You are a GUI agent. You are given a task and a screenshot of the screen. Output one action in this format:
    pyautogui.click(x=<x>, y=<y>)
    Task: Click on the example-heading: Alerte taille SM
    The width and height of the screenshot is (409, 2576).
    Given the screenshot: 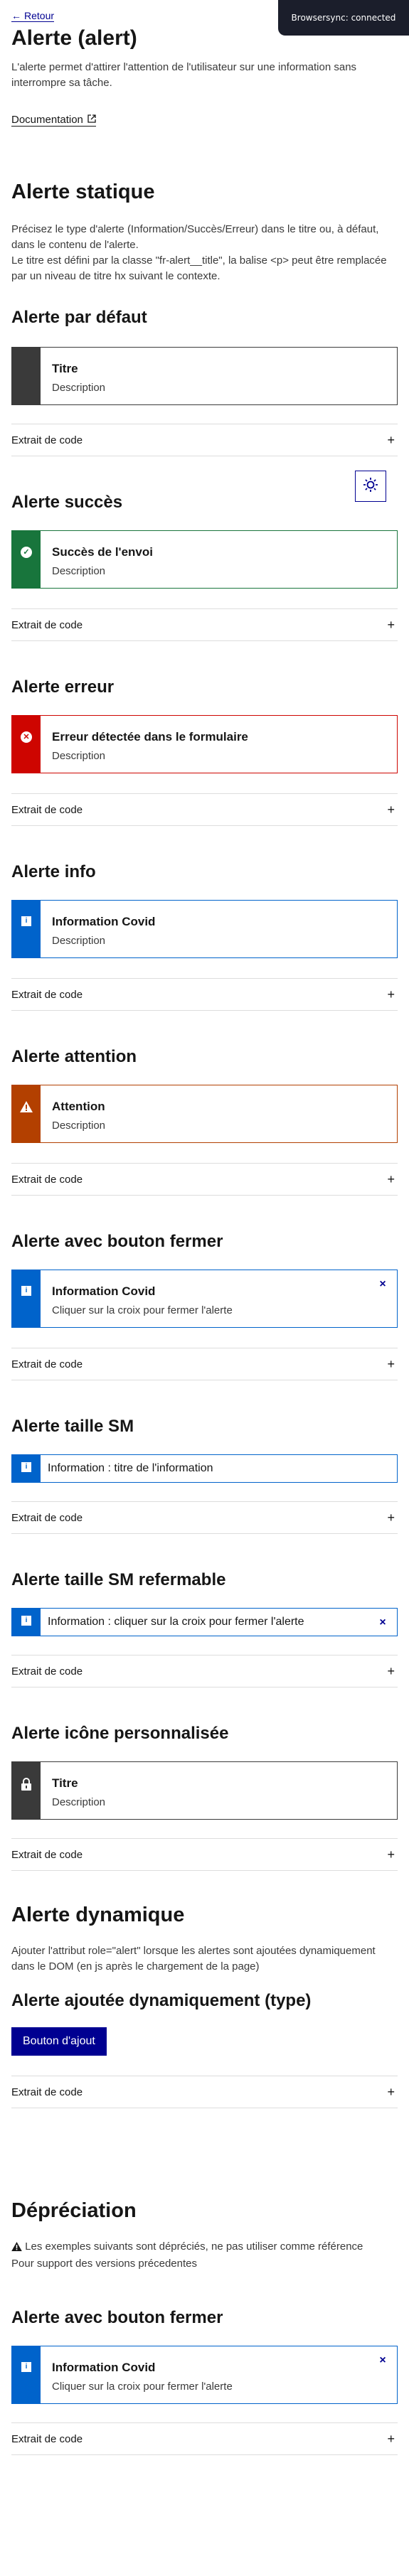 What is the action you would take?
    pyautogui.click(x=72, y=1426)
    